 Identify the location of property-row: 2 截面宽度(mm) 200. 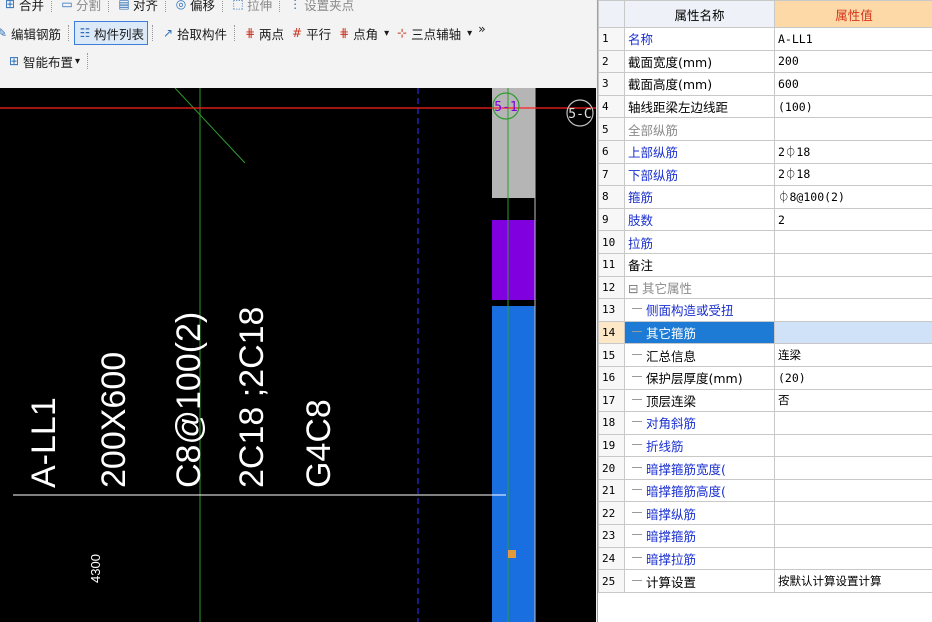
(765, 61).